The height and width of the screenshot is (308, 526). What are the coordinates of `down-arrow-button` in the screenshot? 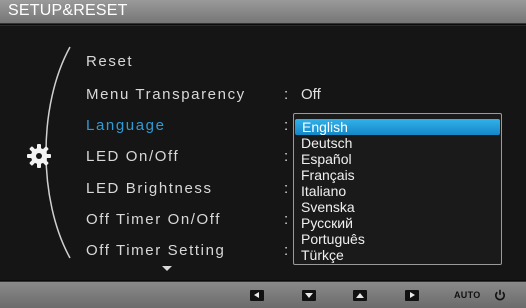 It's located at (309, 295).